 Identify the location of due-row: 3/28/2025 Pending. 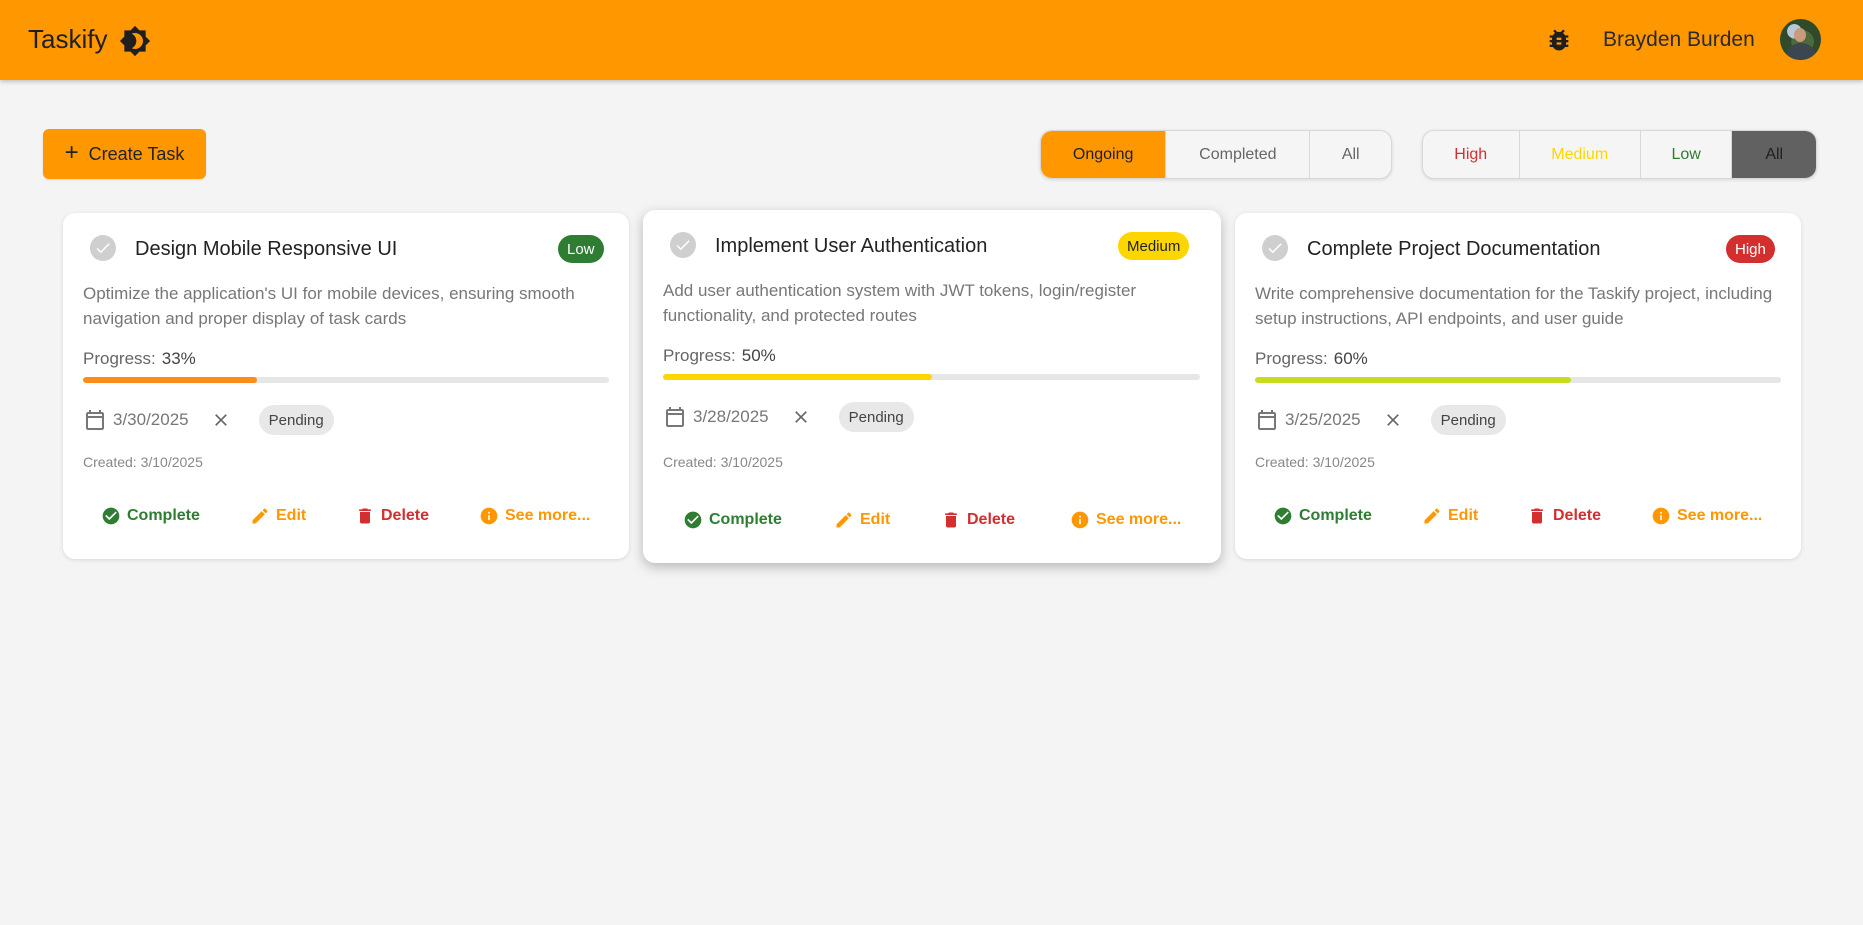
(788, 417).